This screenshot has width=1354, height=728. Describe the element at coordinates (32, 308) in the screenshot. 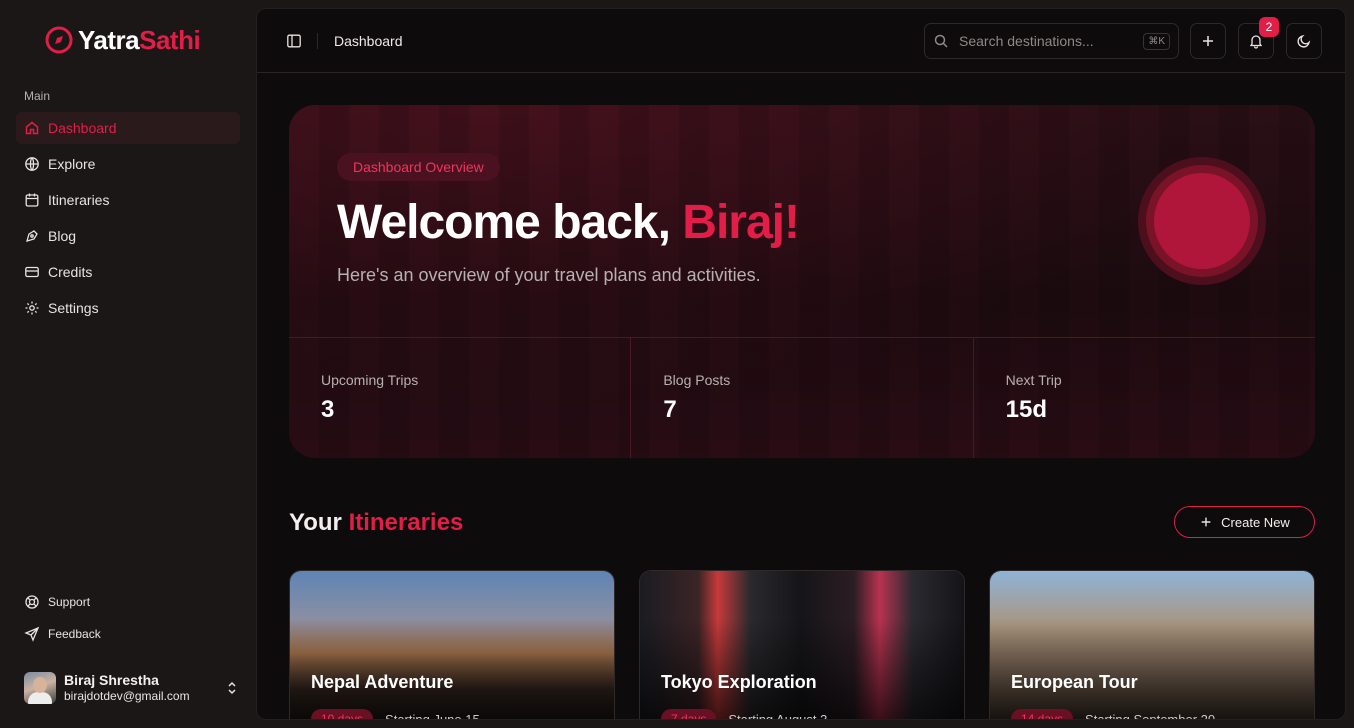

I see `gear-icon` at that location.